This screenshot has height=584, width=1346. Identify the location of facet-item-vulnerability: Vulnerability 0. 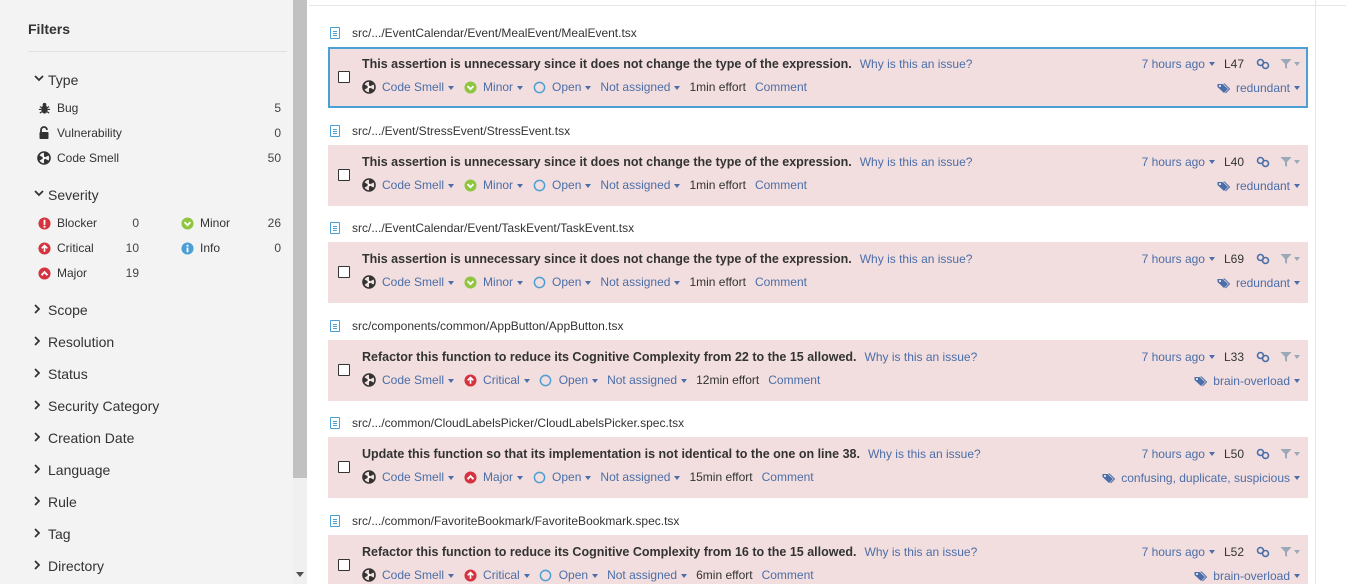
(160, 133).